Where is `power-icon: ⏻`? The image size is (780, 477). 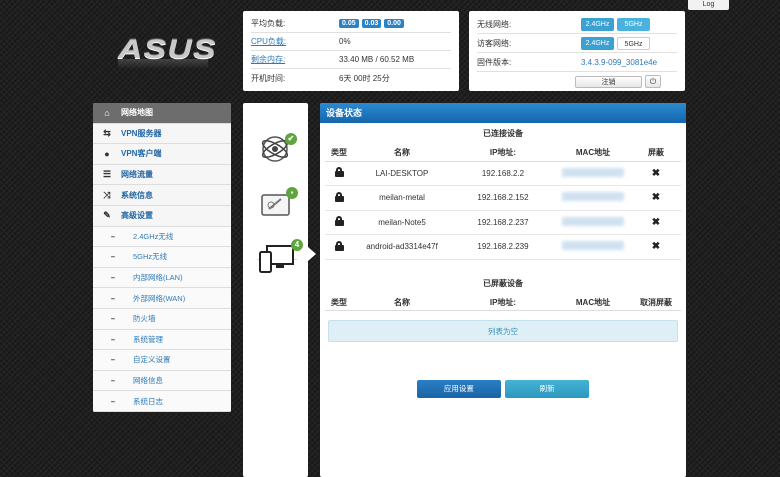 power-icon: ⏻ is located at coordinates (653, 81).